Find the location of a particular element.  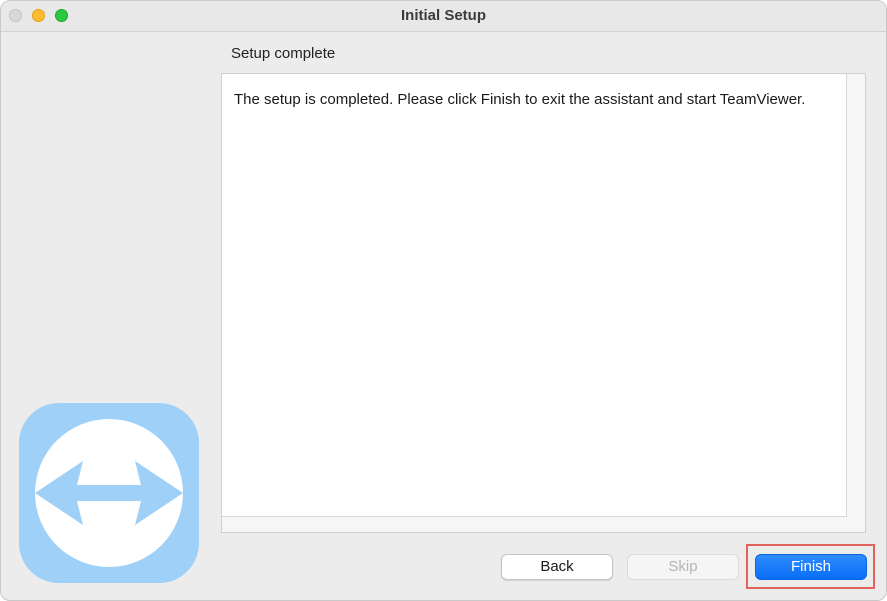

teamviewer-arrows-icon is located at coordinates (109, 493).